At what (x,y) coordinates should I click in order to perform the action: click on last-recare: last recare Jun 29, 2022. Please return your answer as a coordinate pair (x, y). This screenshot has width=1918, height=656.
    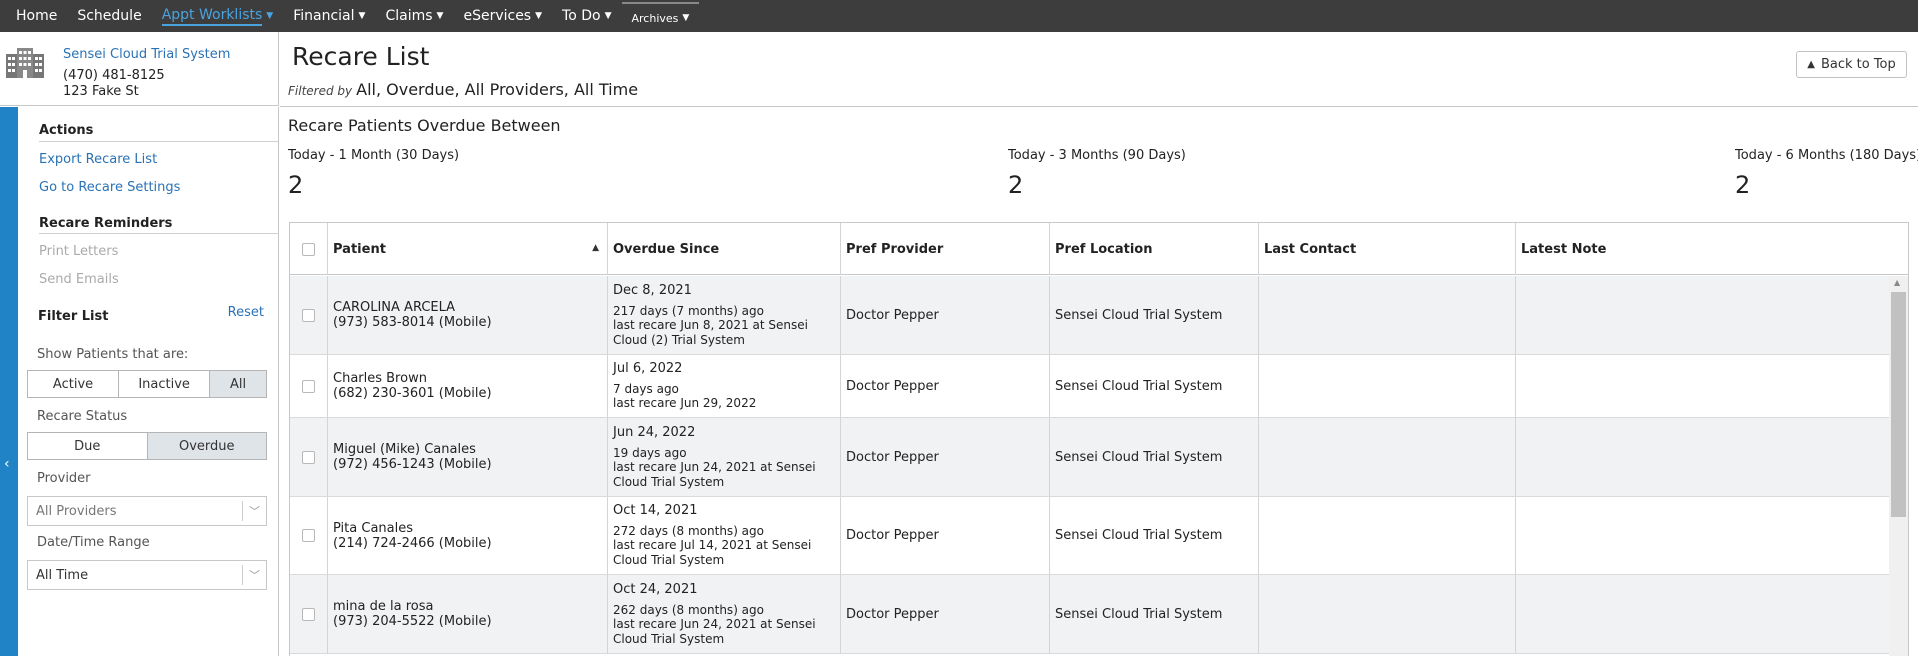
    Looking at the image, I should click on (685, 403).